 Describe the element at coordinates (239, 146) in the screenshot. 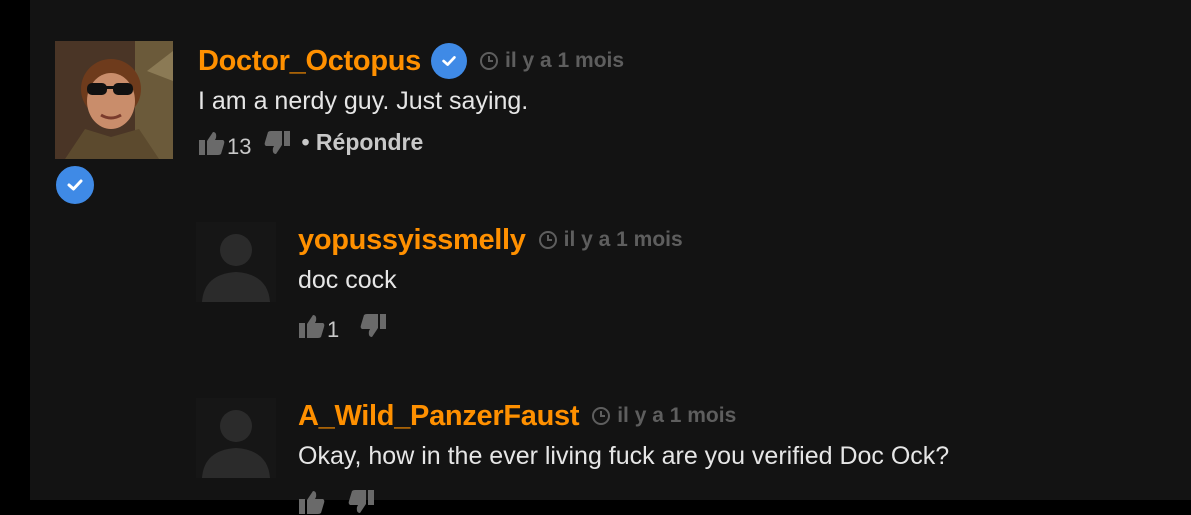

I see `like-count: 13` at that location.